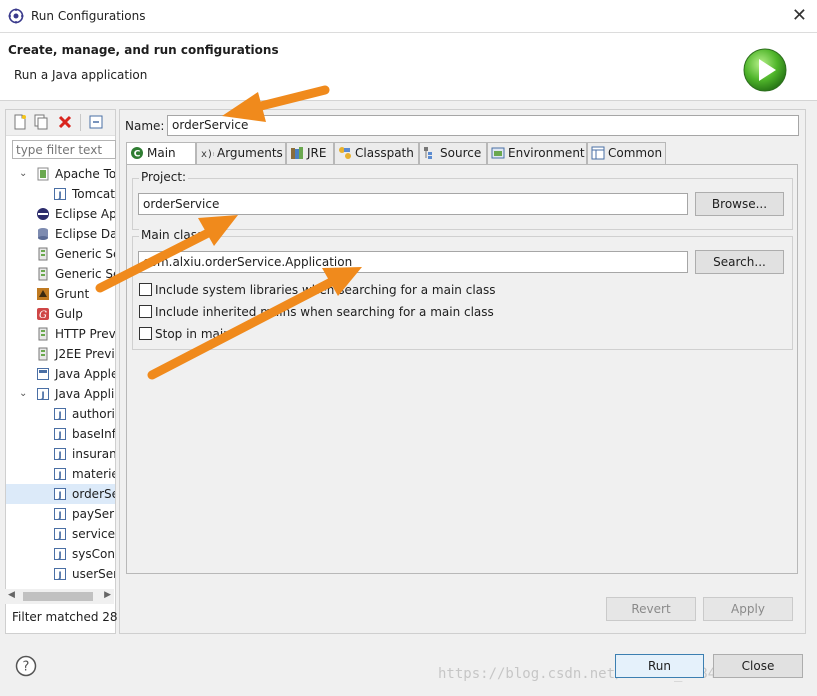 This screenshot has width=817, height=696. I want to click on close-icon: ✕, so click(799, 16).